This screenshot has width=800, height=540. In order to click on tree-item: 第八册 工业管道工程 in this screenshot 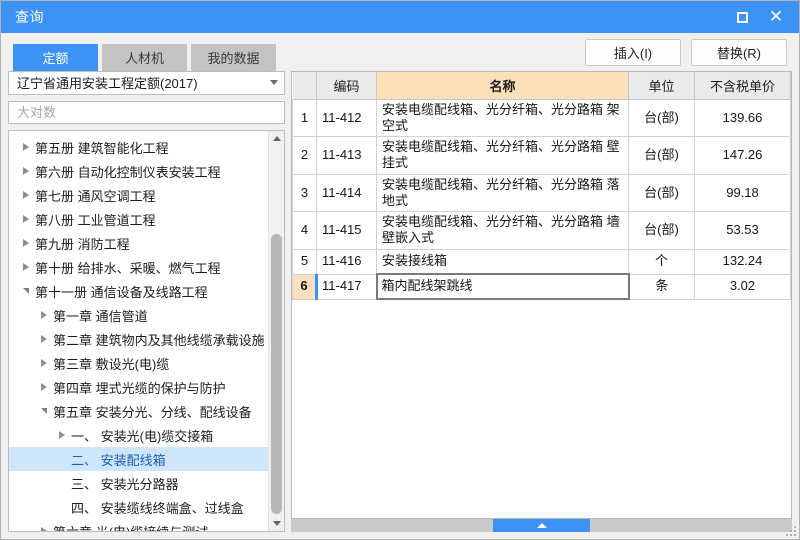, I will do `click(138, 219)`.